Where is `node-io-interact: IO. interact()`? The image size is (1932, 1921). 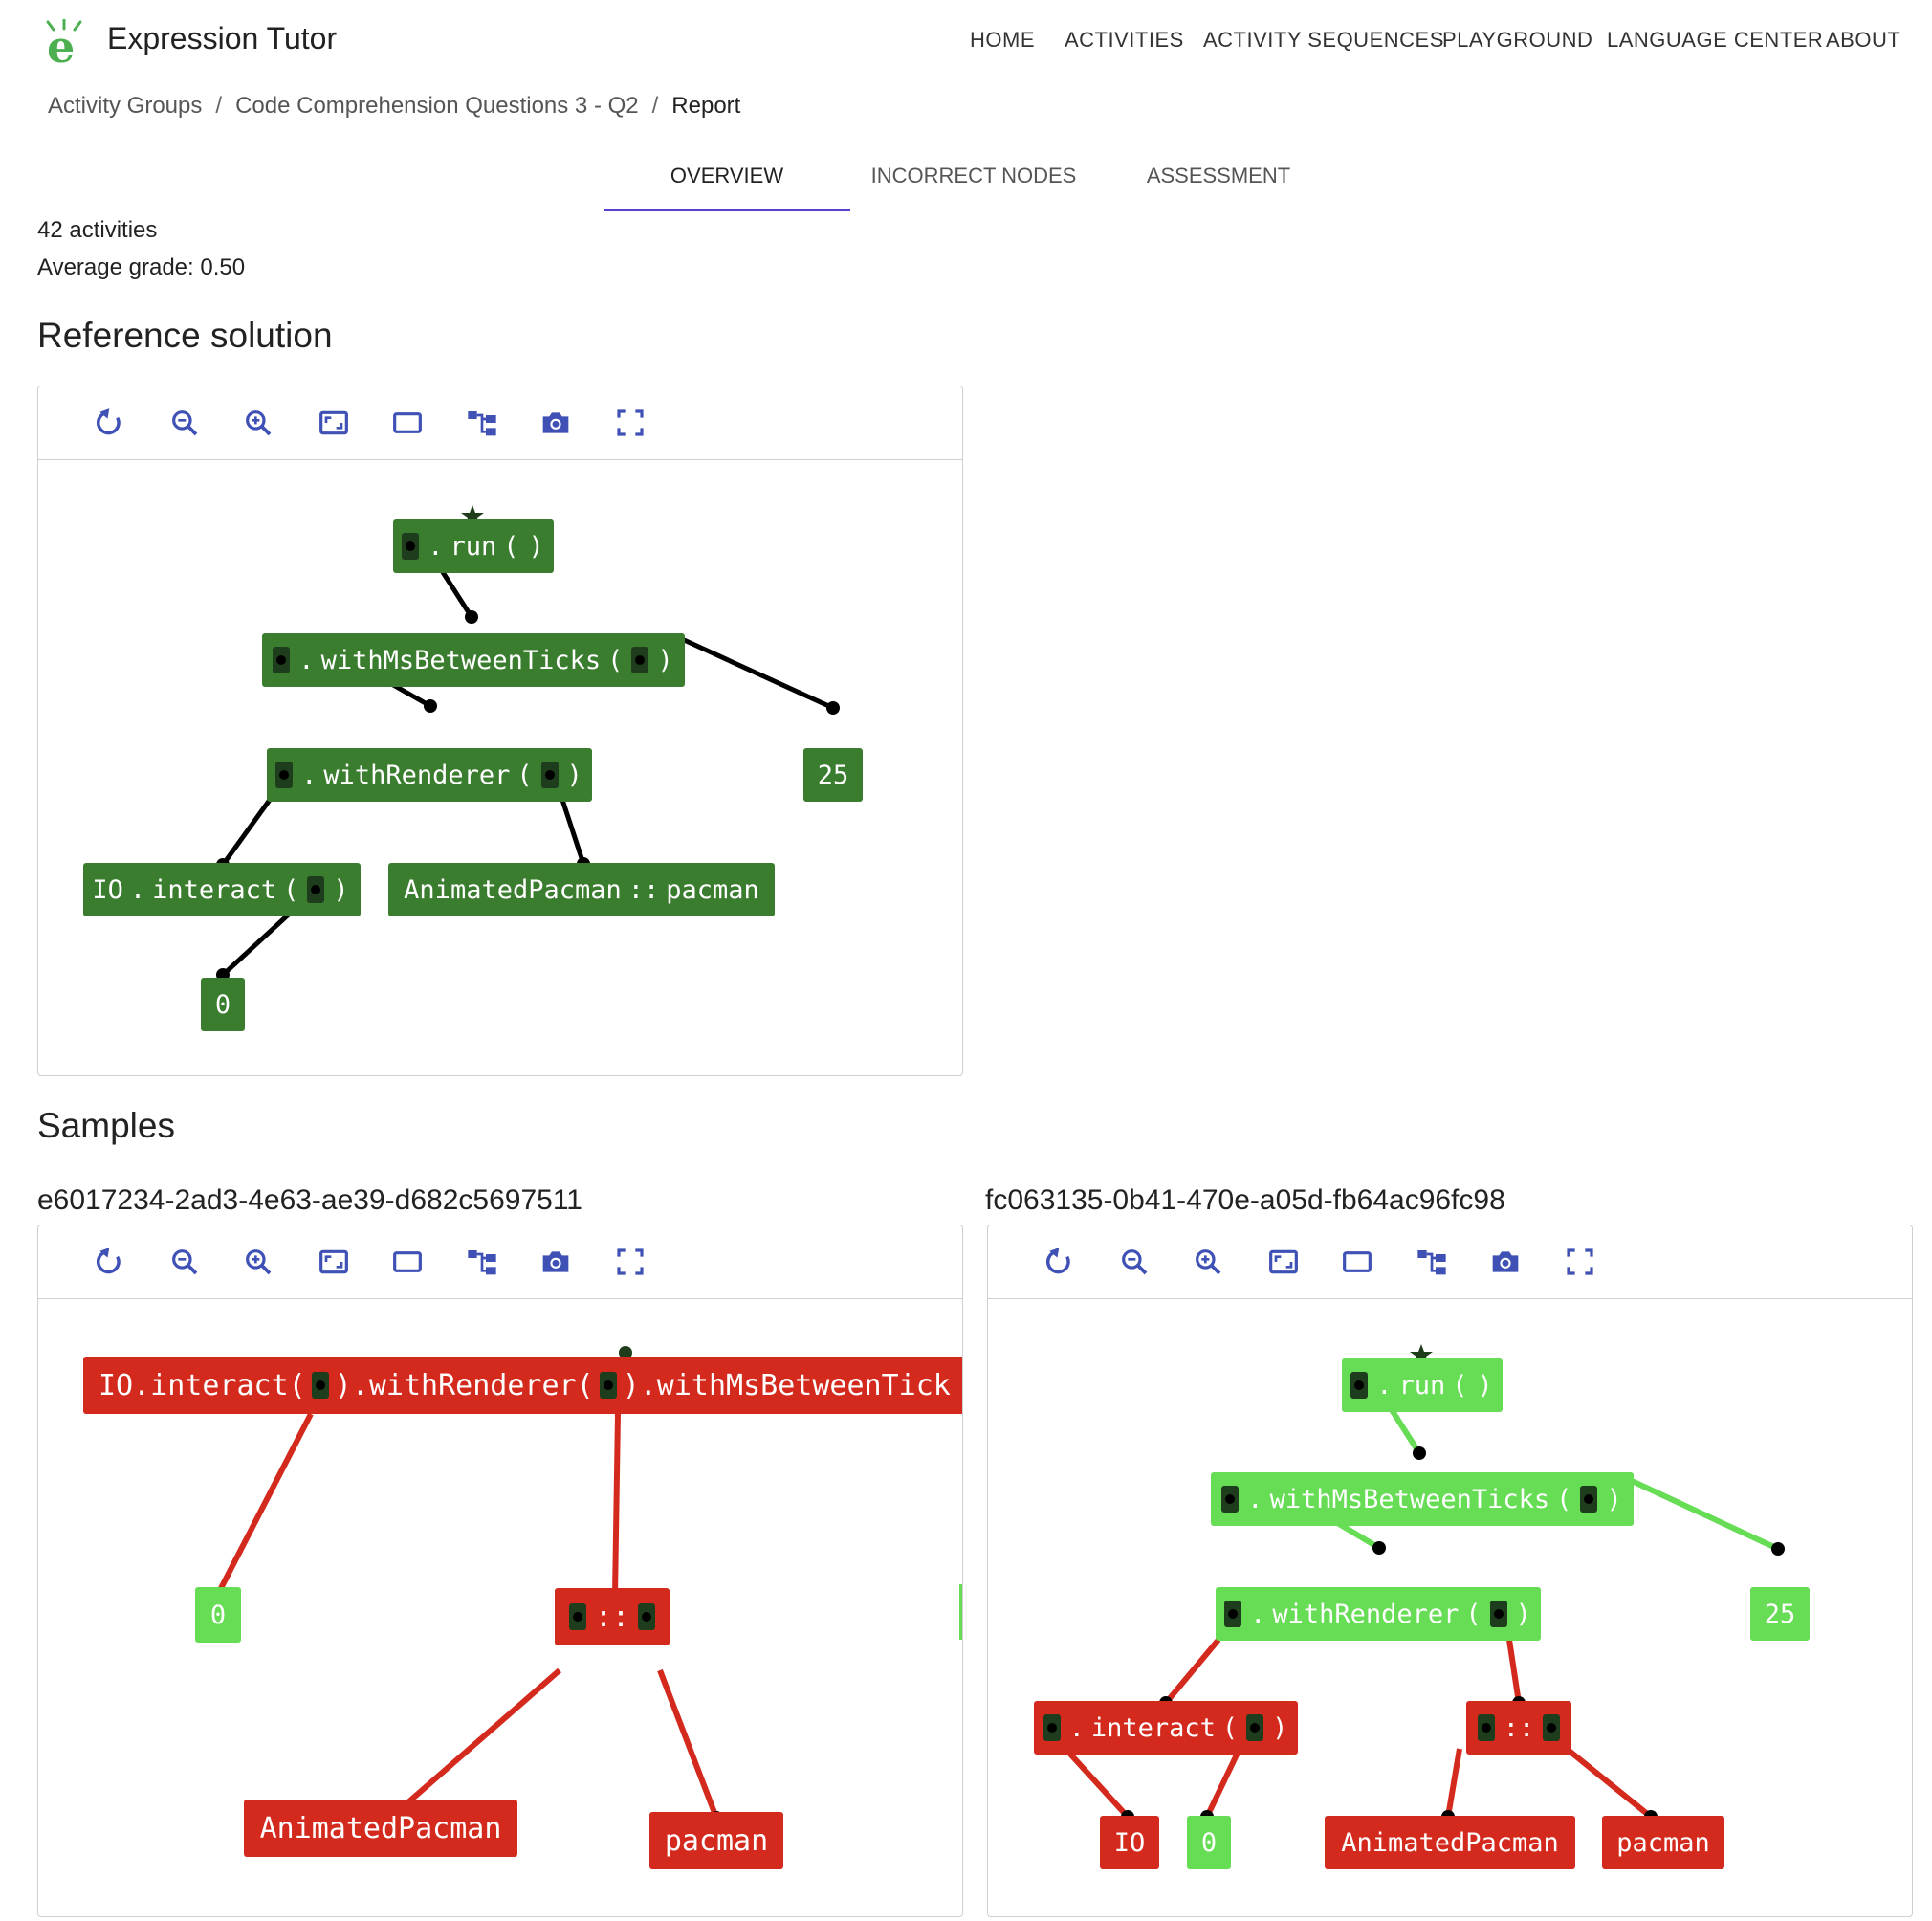 node-io-interact: IO. interact() is located at coordinates (222, 890).